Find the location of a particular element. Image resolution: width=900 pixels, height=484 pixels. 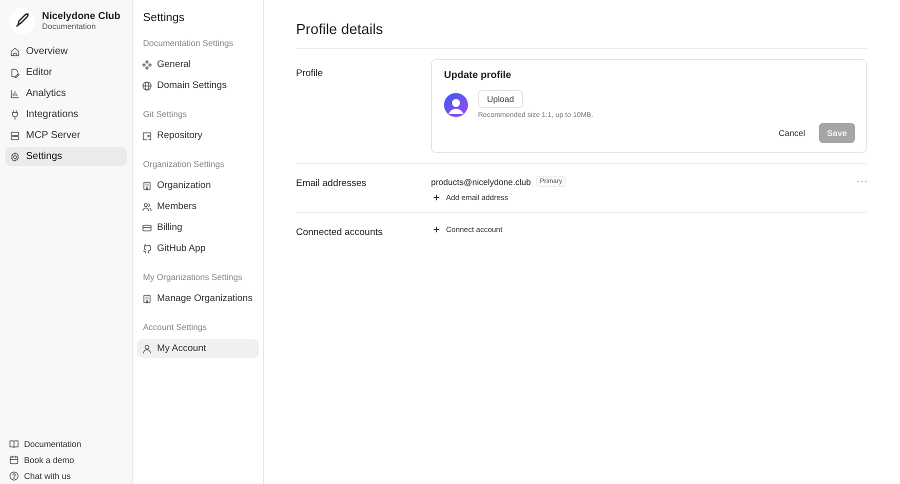

group-heading: My Organizations Settings is located at coordinates (193, 277).